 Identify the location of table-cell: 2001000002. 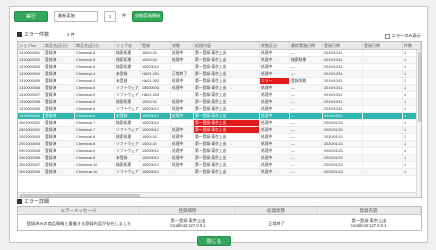
(31, 130).